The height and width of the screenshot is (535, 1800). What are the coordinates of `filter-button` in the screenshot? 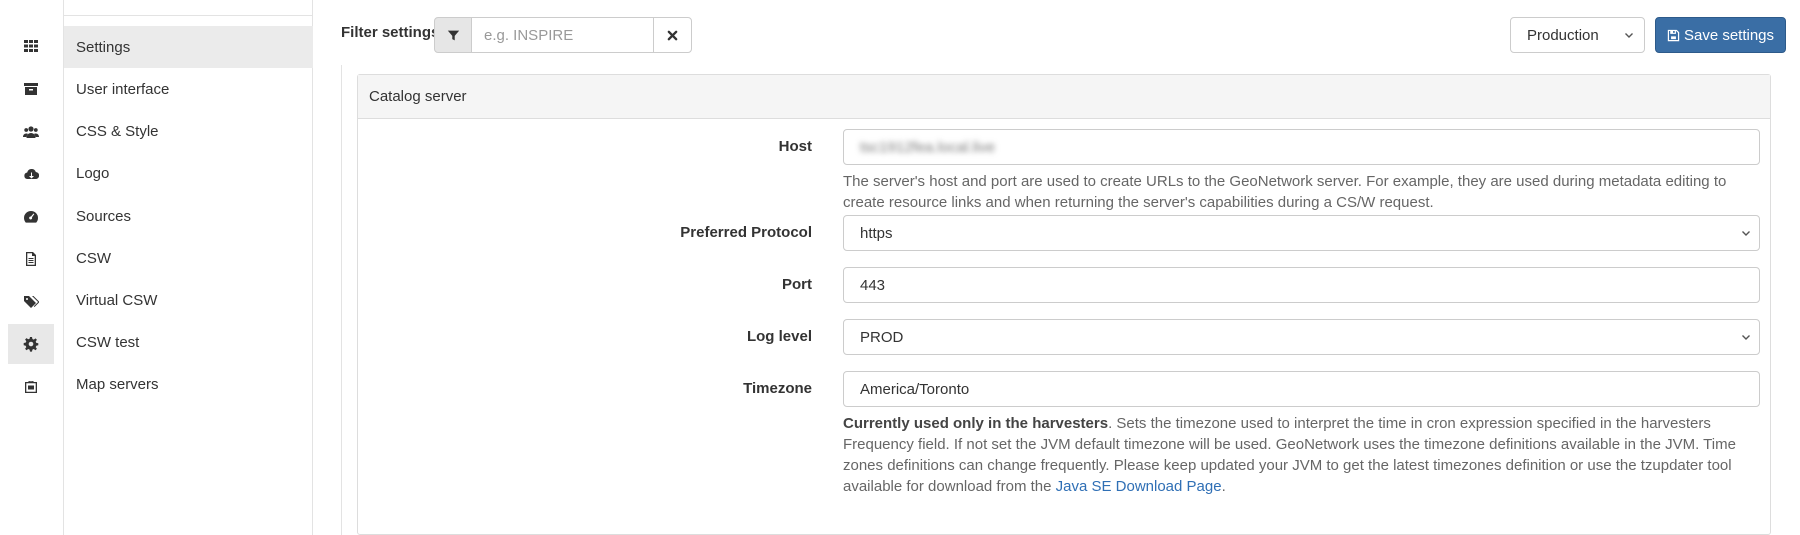 It's located at (453, 35).